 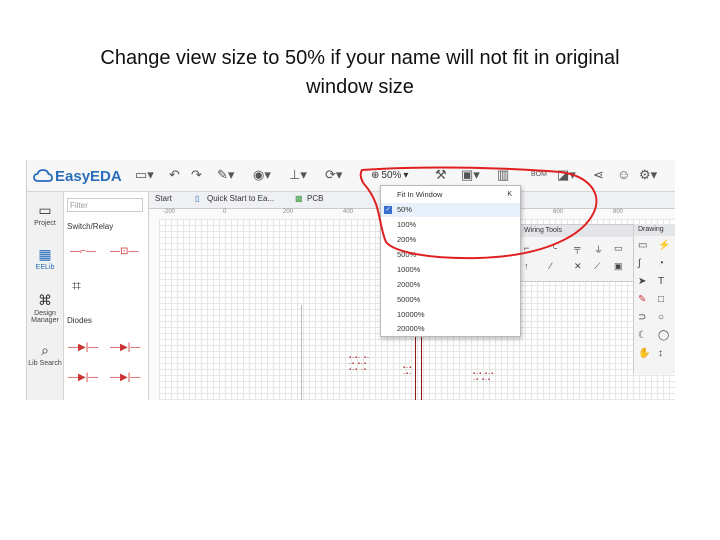 What do you see at coordinates (618, 266) in the screenshot?
I see `group-icon: ▣` at bounding box center [618, 266].